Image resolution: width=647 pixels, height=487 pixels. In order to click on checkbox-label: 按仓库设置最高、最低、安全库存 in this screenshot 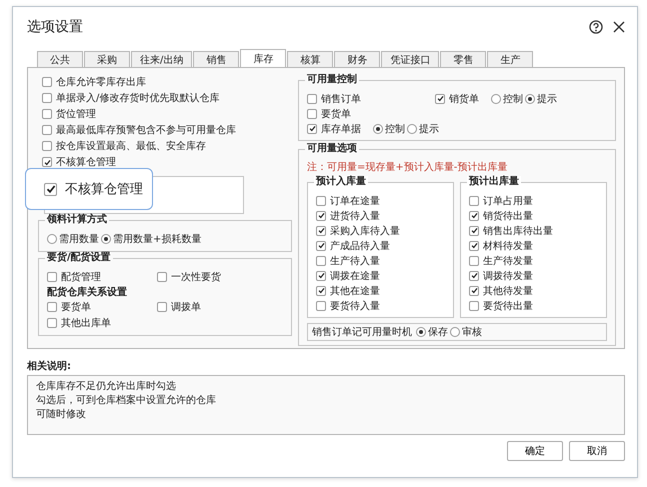, I will do `click(131, 146)`.